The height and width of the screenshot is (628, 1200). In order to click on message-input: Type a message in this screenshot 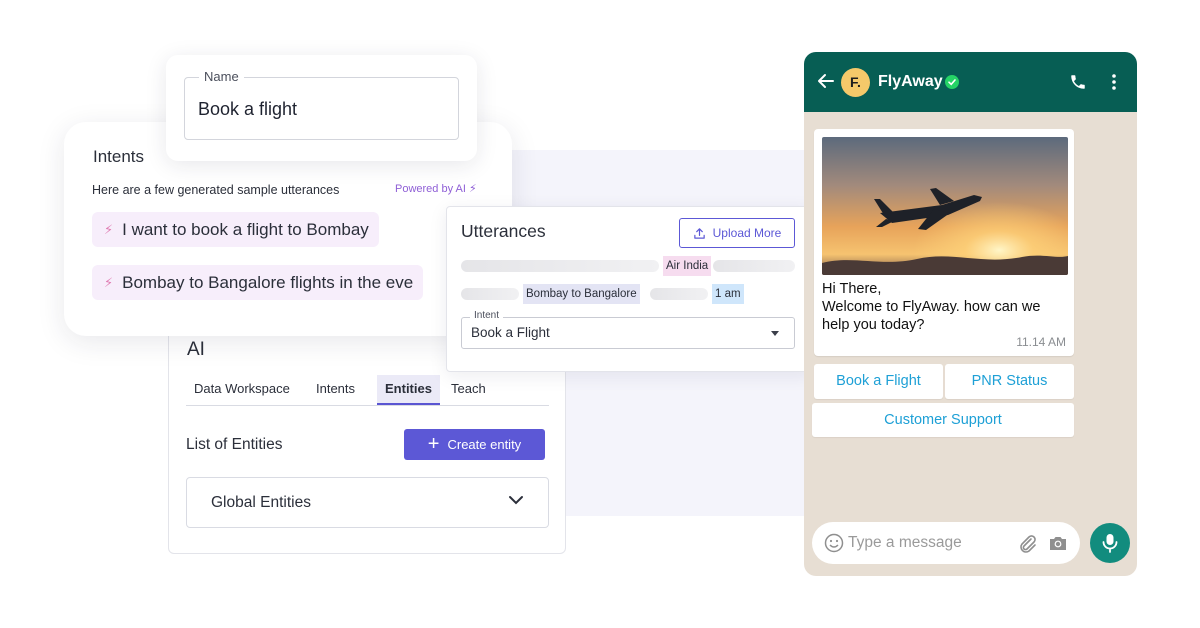, I will do `click(946, 543)`.